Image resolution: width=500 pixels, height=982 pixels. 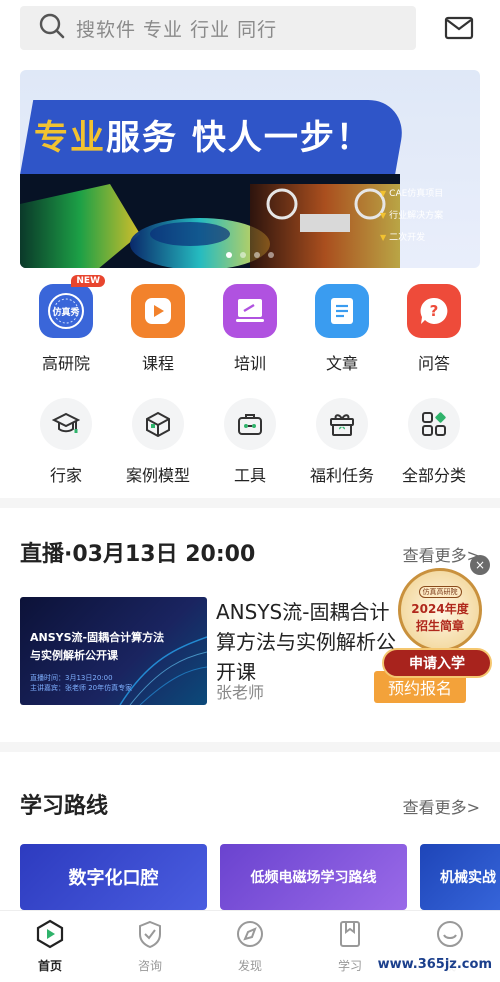 What do you see at coordinates (249, 363) in the screenshot?
I see `nav-label: 培训` at bounding box center [249, 363].